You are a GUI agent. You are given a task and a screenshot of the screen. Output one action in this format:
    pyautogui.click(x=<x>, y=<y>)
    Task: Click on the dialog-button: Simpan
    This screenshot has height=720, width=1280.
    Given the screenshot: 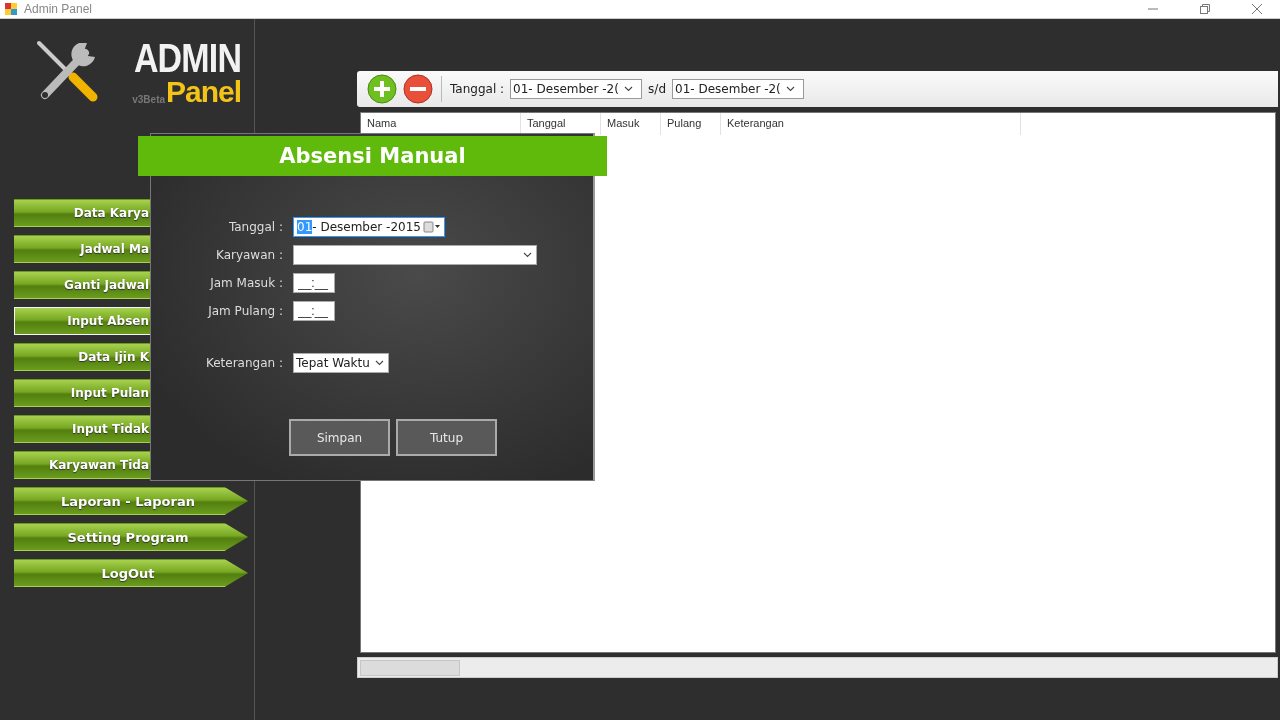 What is the action you would take?
    pyautogui.click(x=339, y=437)
    